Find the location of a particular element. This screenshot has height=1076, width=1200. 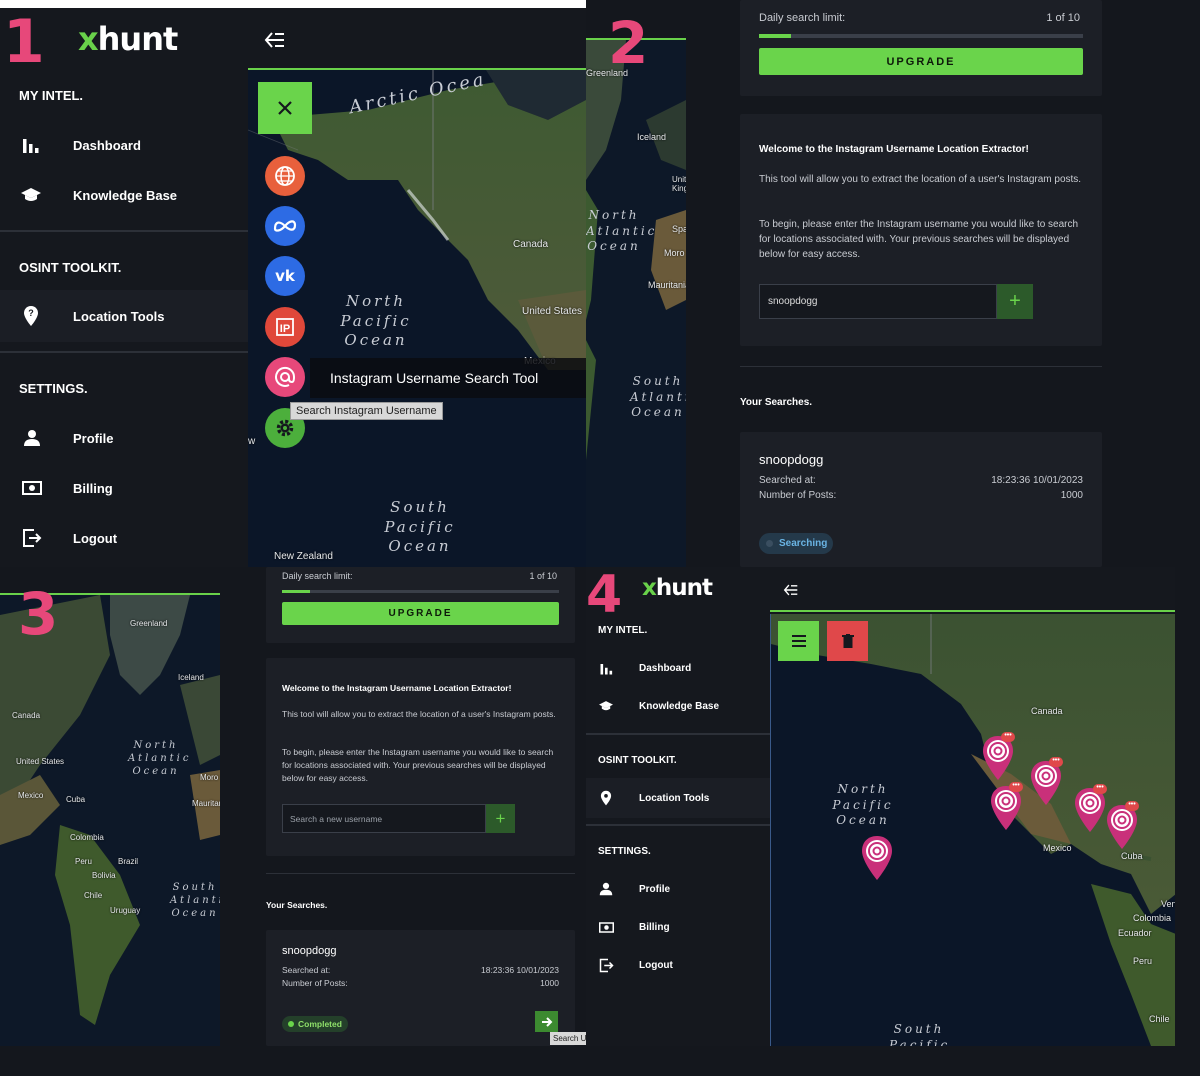

meta-button is located at coordinates (285, 226).